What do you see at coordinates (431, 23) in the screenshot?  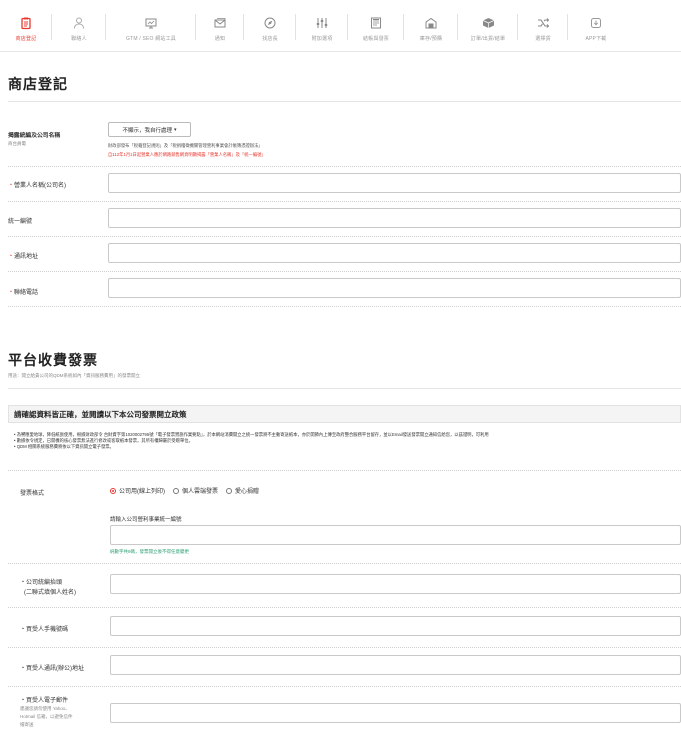 I see `warehouse-icon` at bounding box center [431, 23].